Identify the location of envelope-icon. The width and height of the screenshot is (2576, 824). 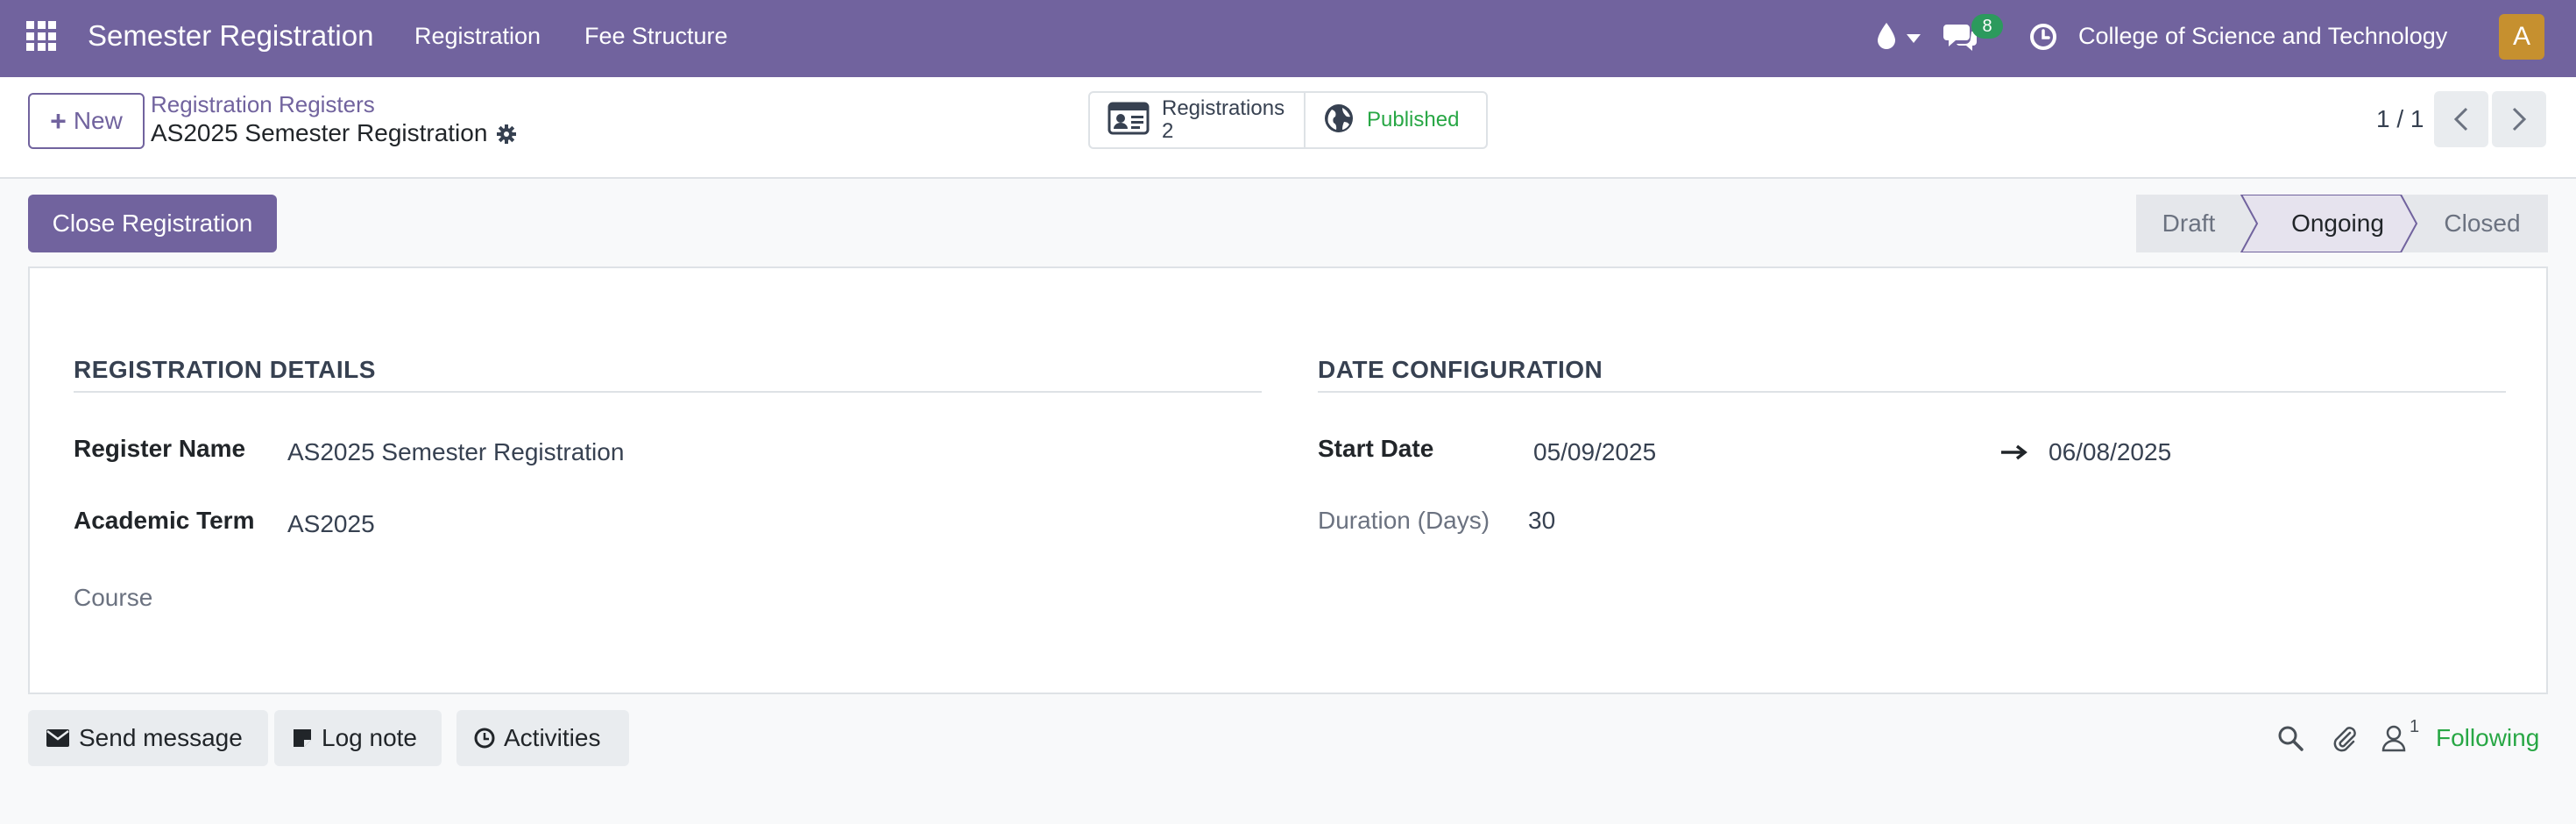
(57, 738).